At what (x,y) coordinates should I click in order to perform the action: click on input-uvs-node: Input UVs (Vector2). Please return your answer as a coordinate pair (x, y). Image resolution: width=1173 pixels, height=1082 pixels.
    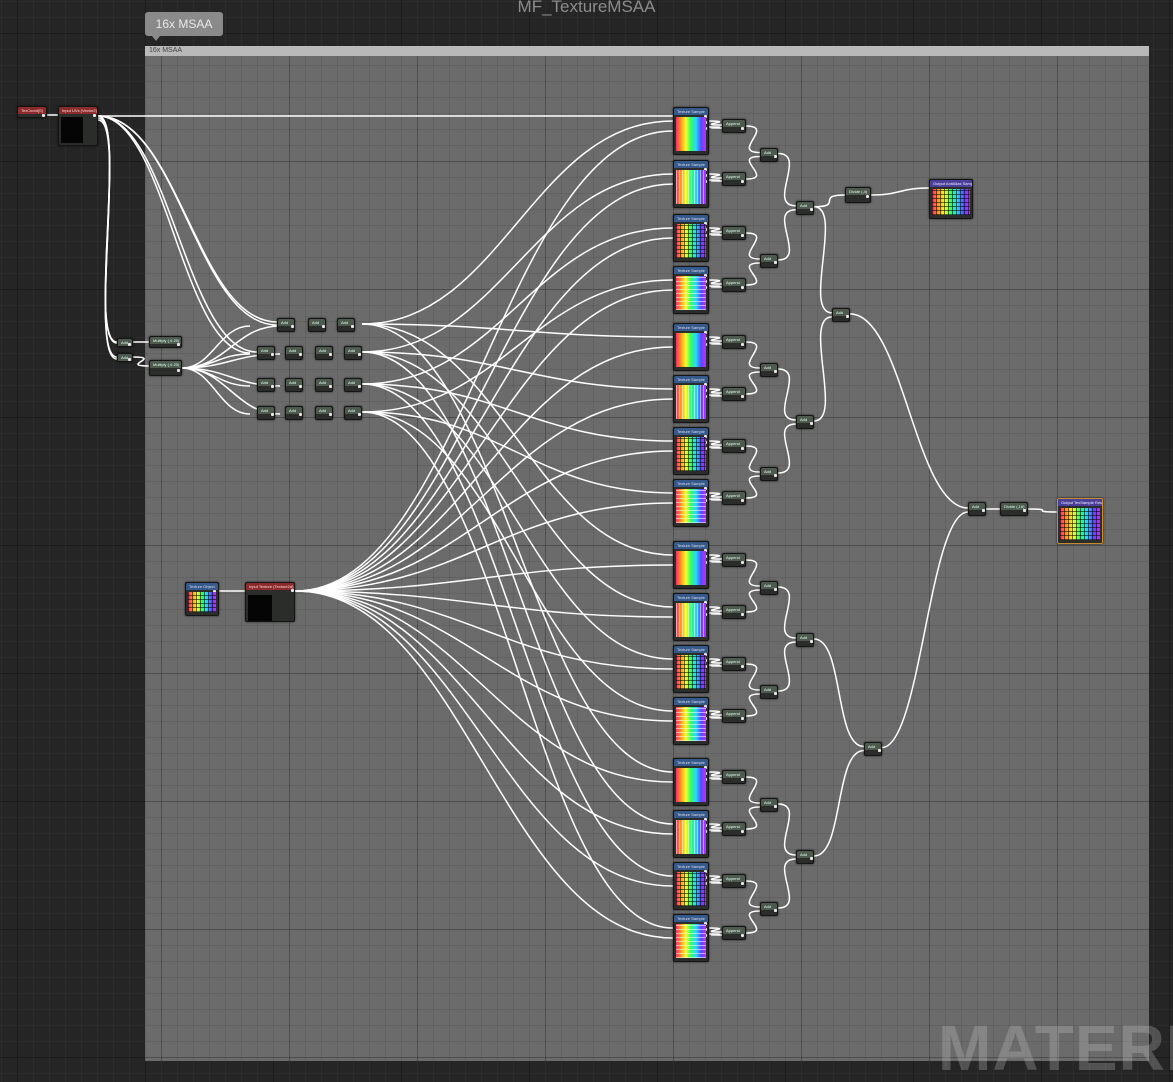
    Looking at the image, I should click on (78, 126).